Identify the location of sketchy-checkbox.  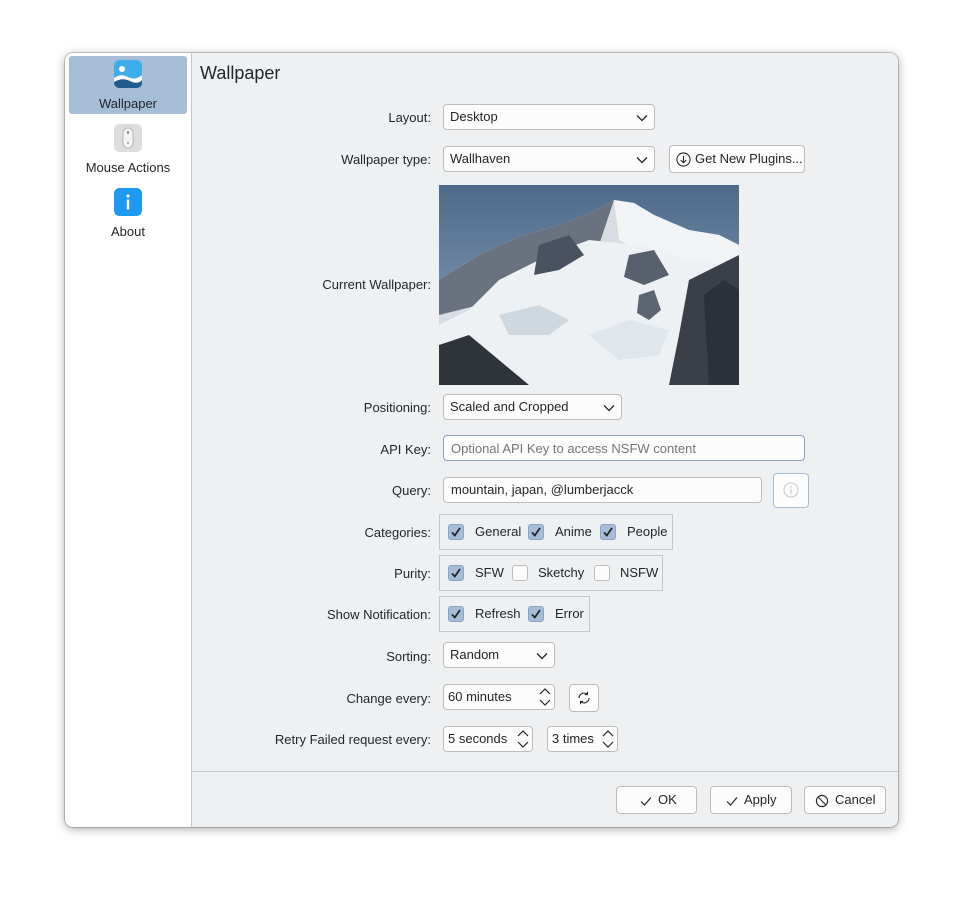
(520, 573).